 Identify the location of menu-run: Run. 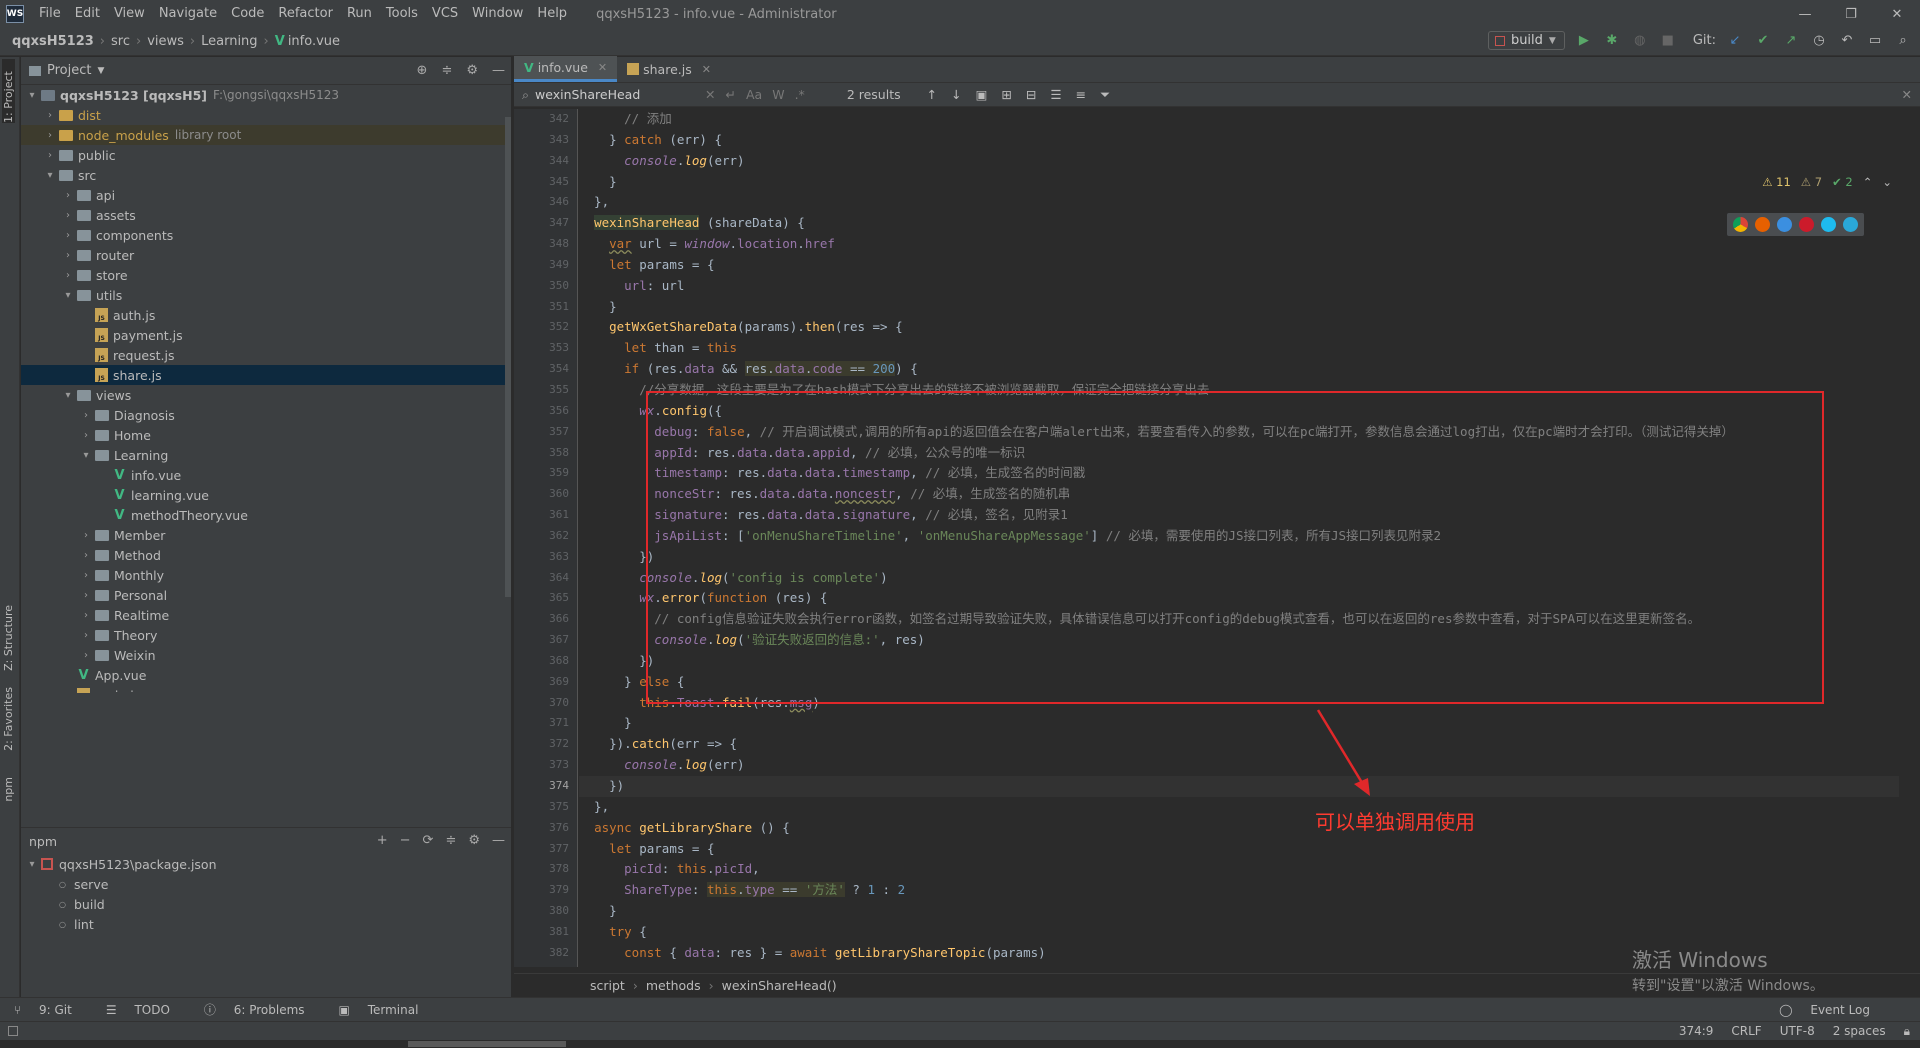
(359, 14).